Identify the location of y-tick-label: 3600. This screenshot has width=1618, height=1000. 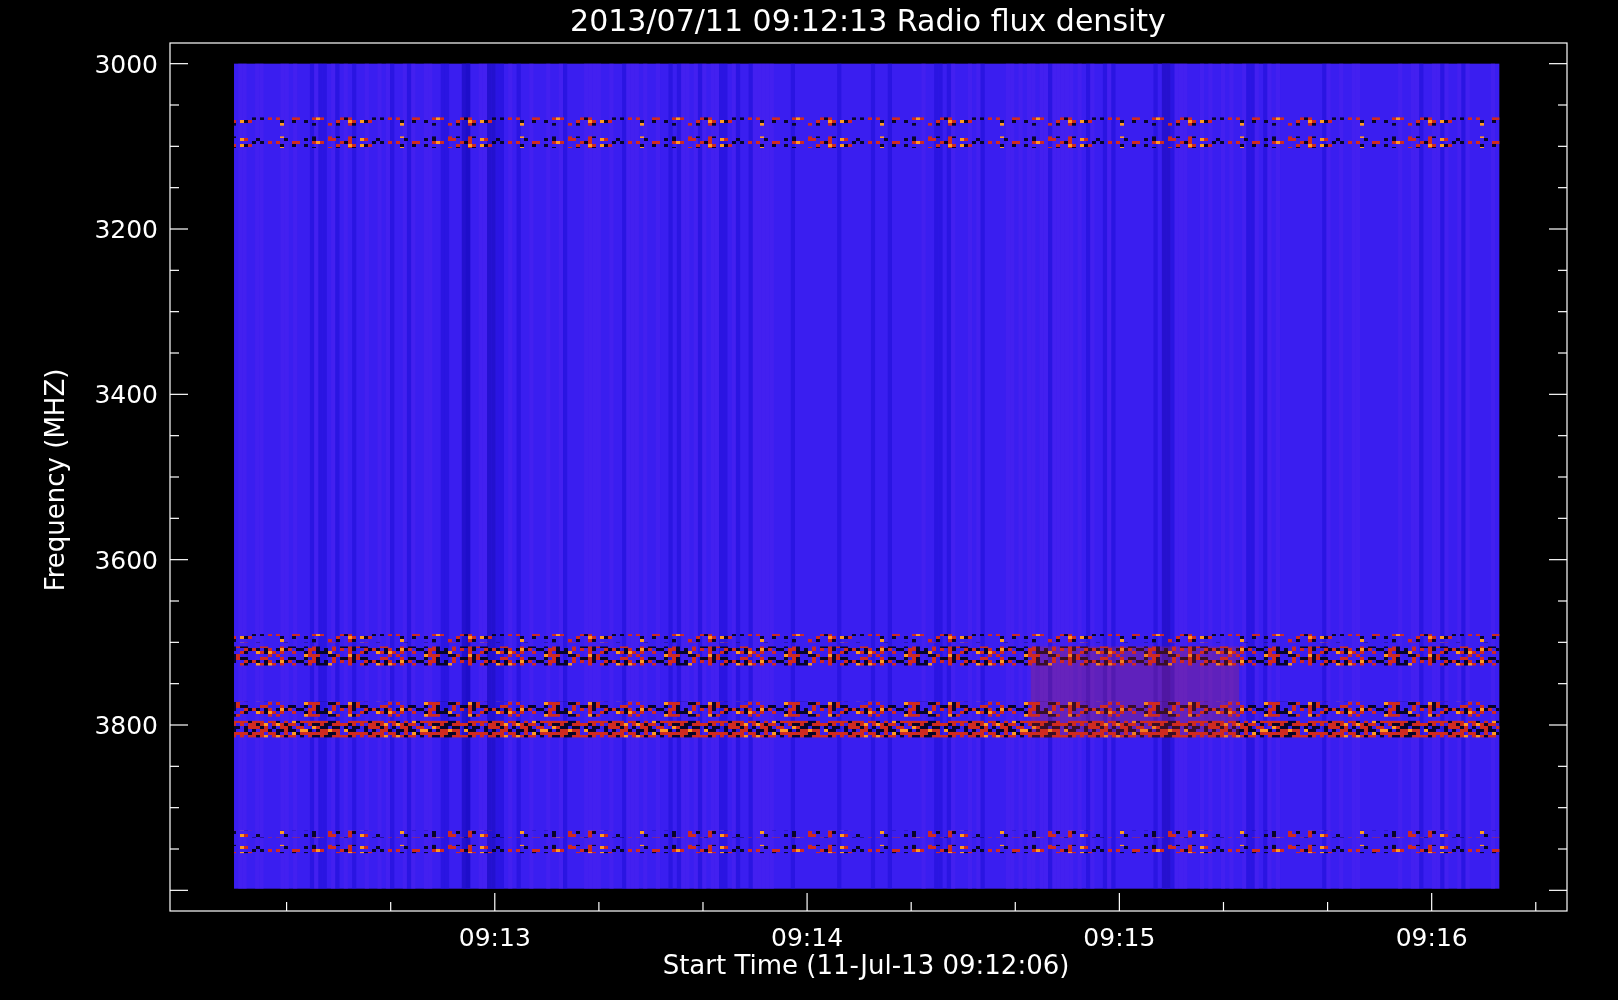
(126, 560).